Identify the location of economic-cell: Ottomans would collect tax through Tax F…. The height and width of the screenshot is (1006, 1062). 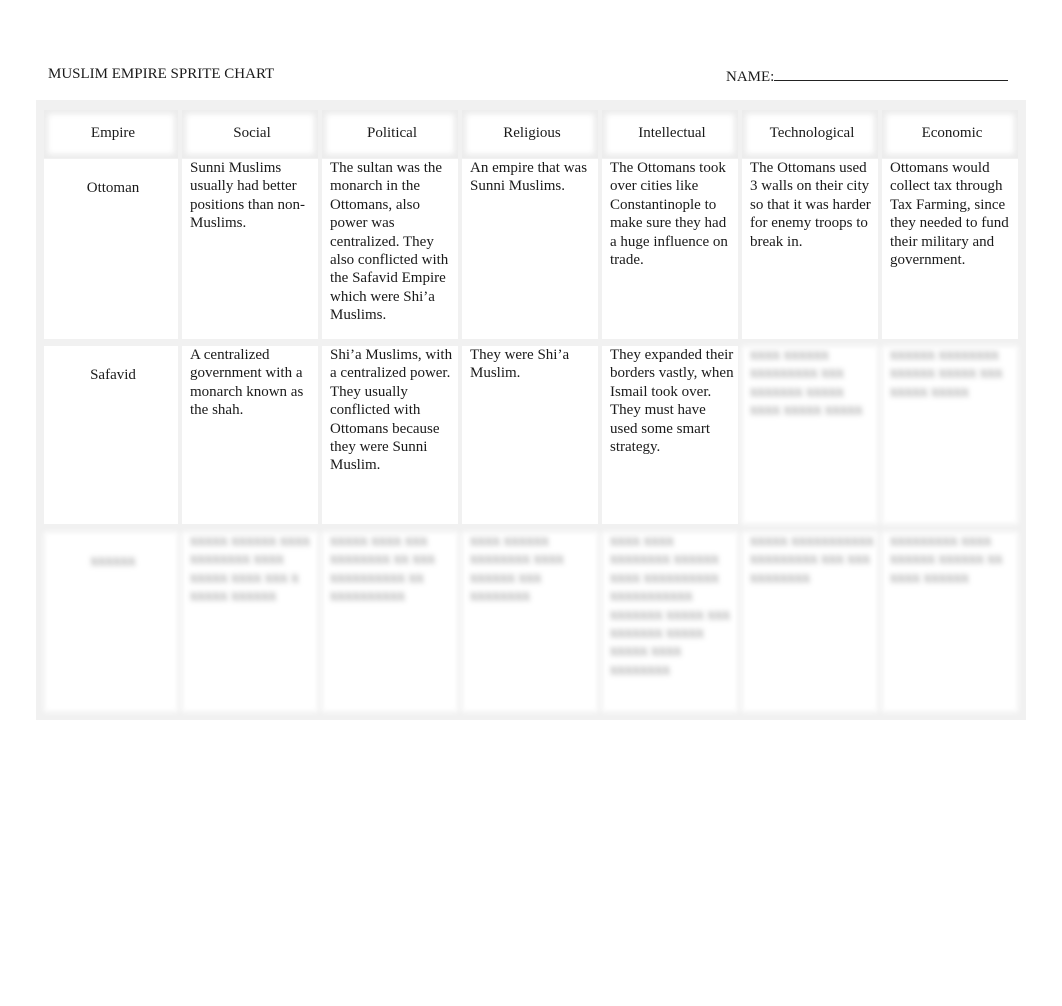
(950, 249).